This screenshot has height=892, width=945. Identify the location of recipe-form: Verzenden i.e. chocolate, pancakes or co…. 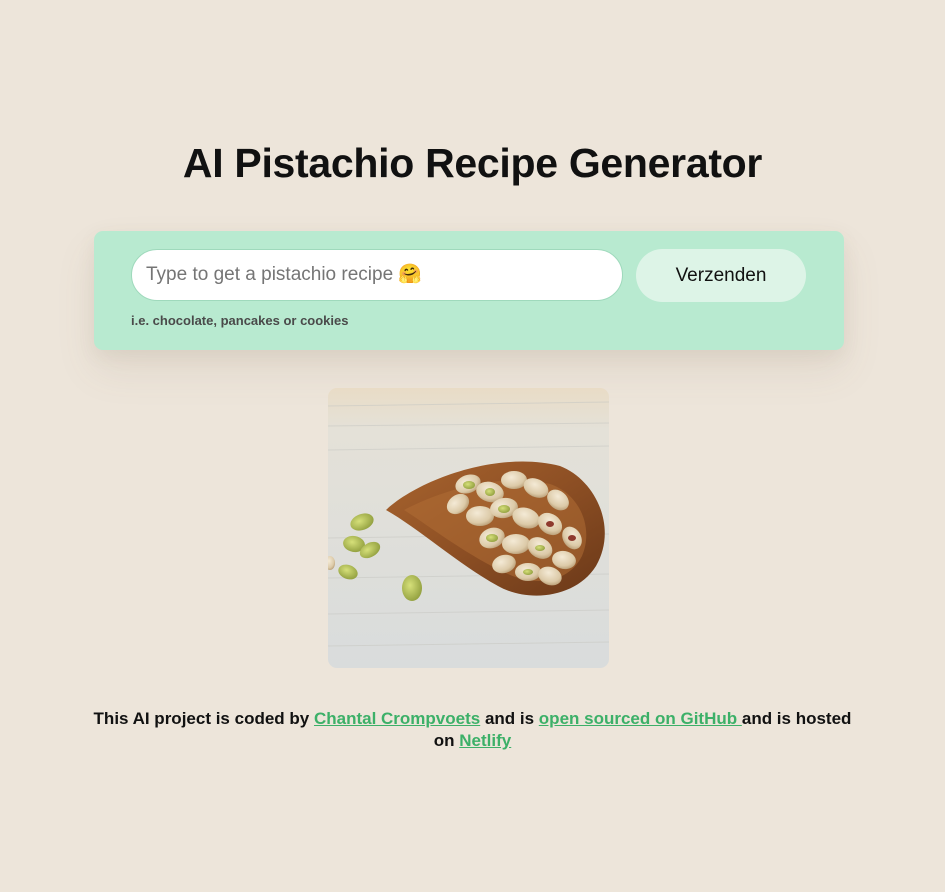
(469, 290).